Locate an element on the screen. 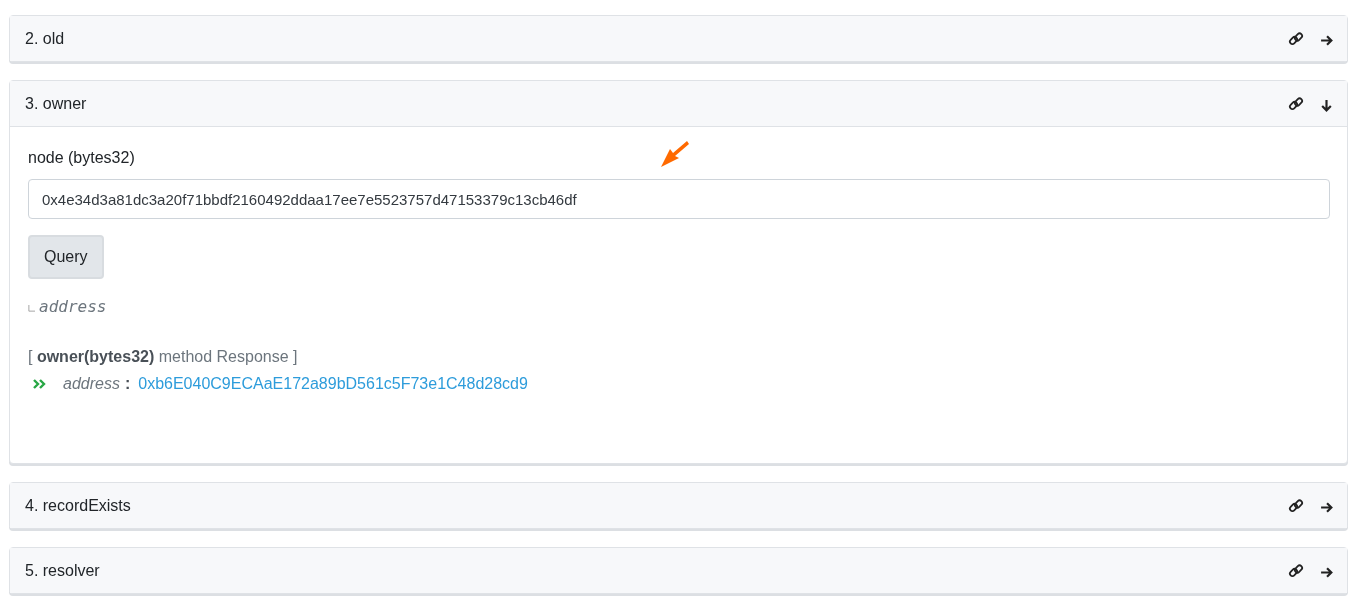  input-field: 0x4e34d3a81dc3a20f71bbdf2160492ddaa17ee7e5523757d47153379c13cb46df is located at coordinates (679, 199).